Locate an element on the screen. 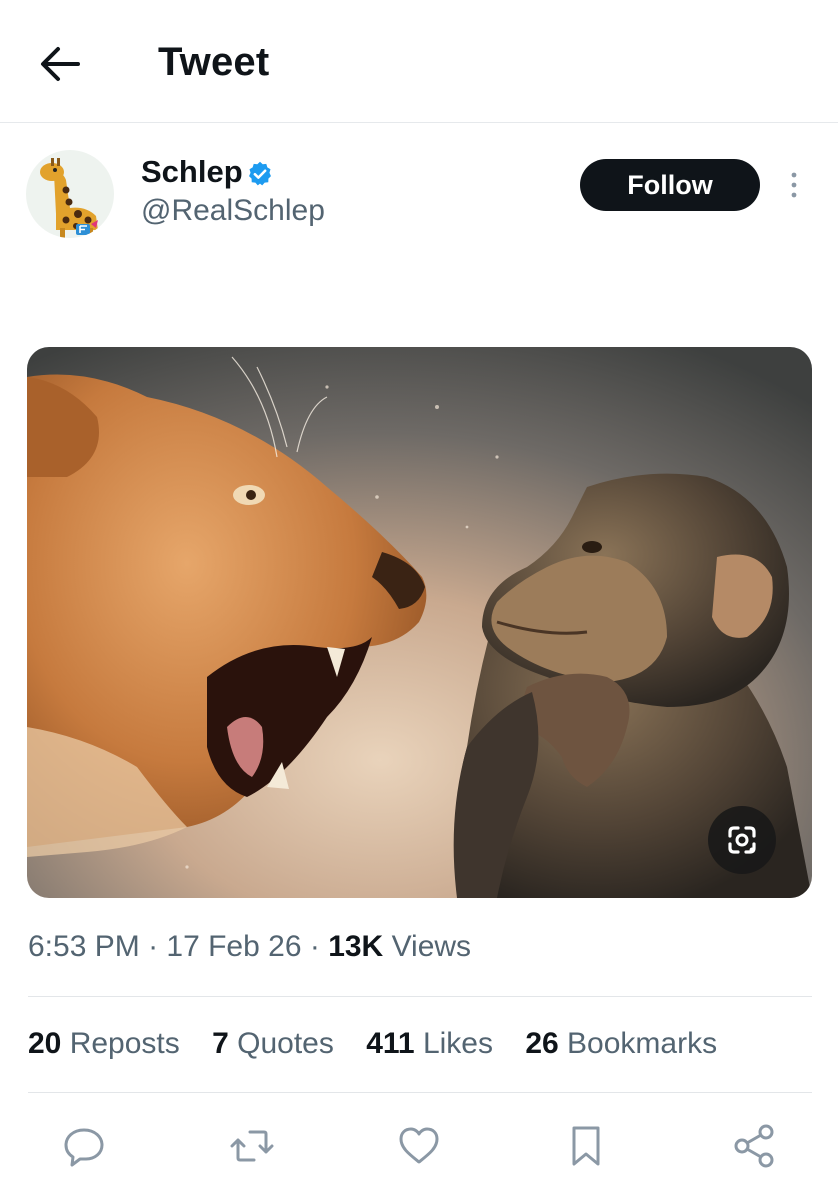  quotes-stat: 7 Quotes is located at coordinates (273, 1043).